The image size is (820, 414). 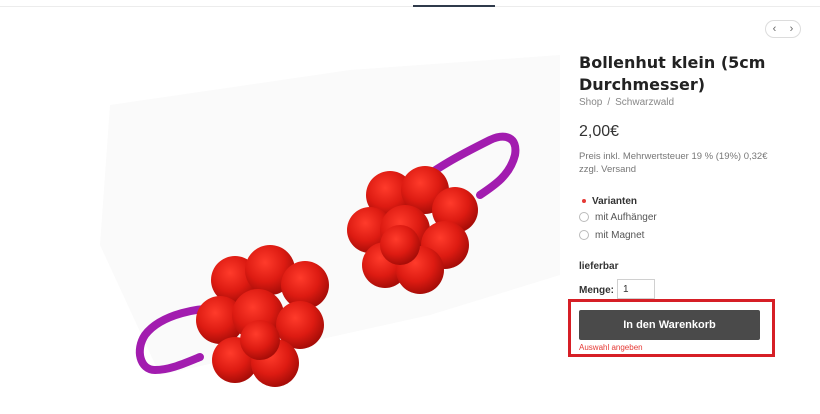 I want to click on variant-option-aufhaenger: mit Aufhänger, so click(x=618, y=217).